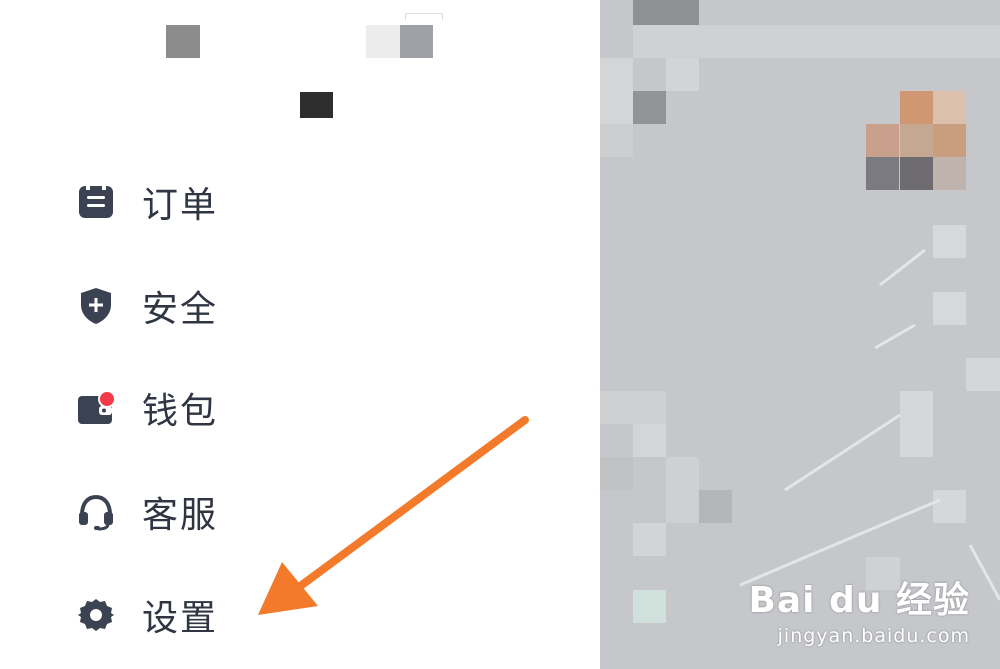 This screenshot has height=669, width=1000. What do you see at coordinates (180, 618) in the screenshot?
I see `menu-label-settings: 设置` at bounding box center [180, 618].